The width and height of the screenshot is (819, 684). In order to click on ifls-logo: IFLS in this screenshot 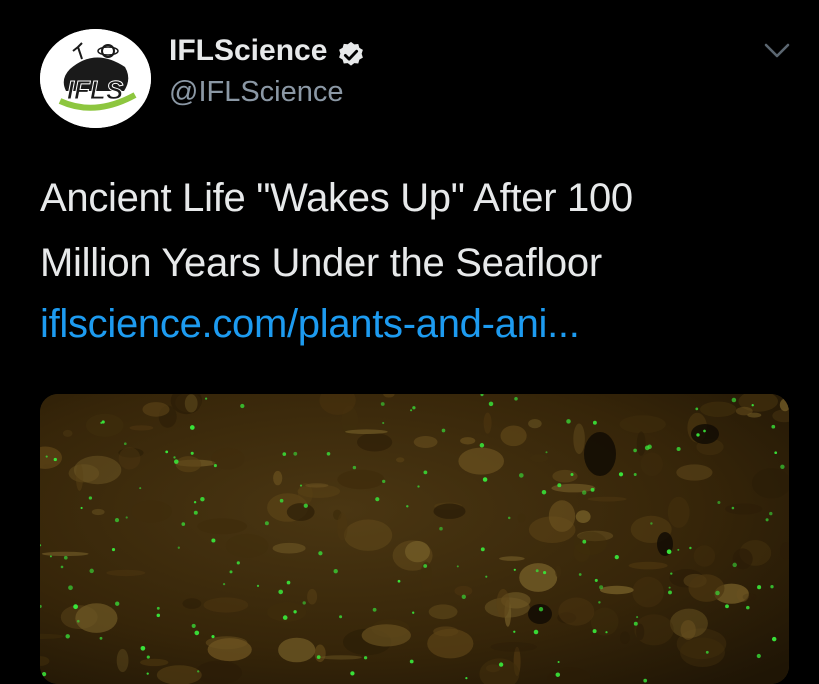, I will do `click(95, 78)`.